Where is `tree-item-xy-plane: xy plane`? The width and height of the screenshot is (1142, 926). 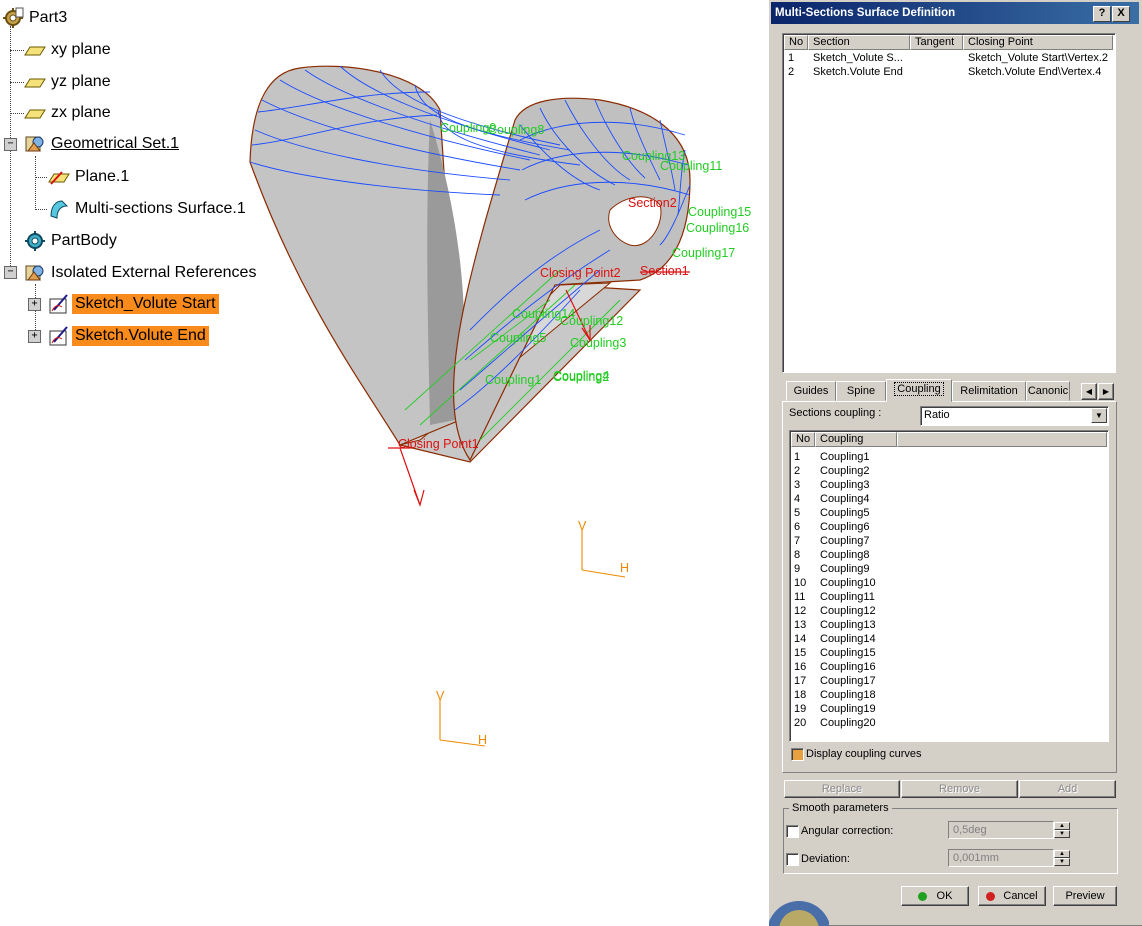
tree-item-xy-plane: xy plane is located at coordinates (69, 50).